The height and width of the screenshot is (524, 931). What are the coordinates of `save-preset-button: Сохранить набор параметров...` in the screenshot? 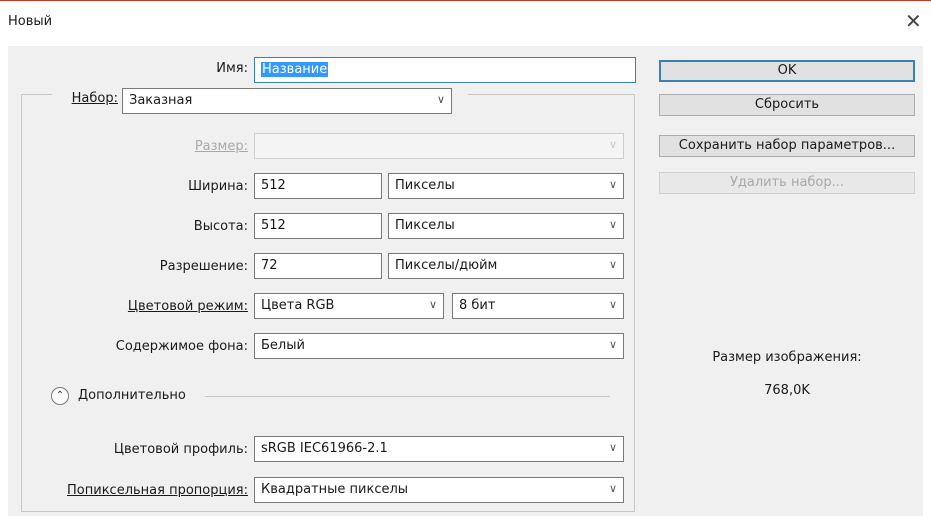 It's located at (787, 146).